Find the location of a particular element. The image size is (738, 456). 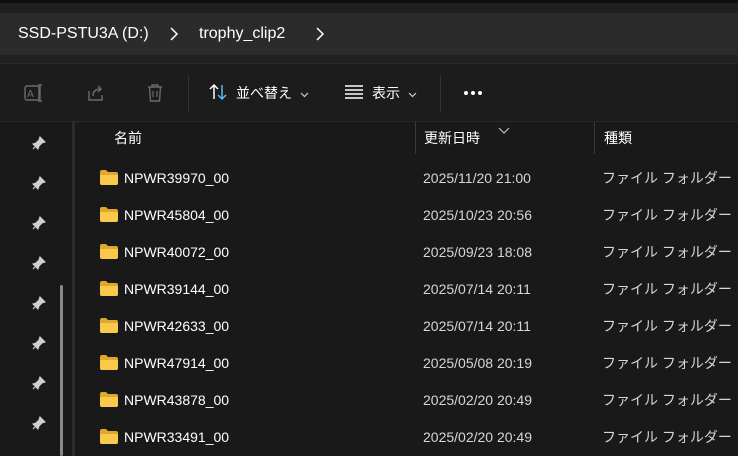

rename-icon: A is located at coordinates (34, 93).